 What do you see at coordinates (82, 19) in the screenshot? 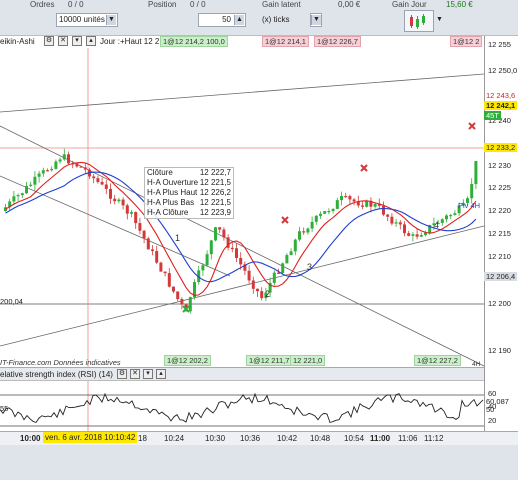
I see `units-select-value: 10000 unités` at bounding box center [82, 19].